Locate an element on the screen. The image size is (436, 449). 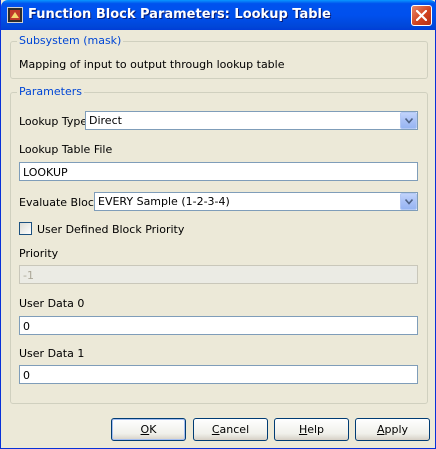
evaluate-block-dropdown-button is located at coordinates (408, 201).